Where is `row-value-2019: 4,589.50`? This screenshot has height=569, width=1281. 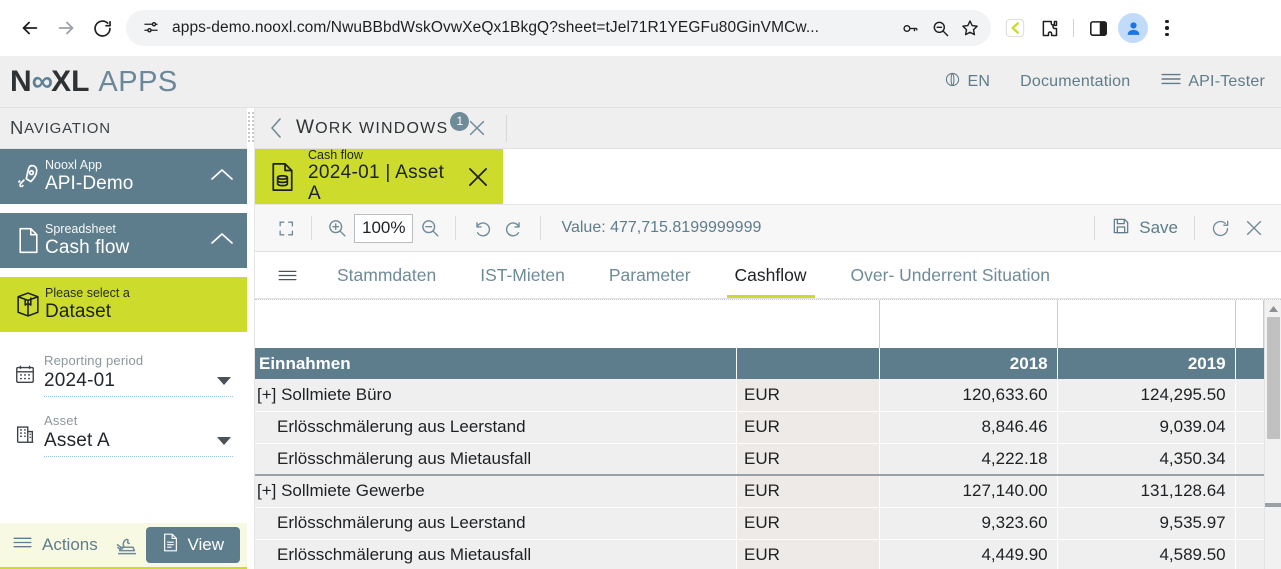
row-value-2019: 4,589.50 is located at coordinates (1146, 554).